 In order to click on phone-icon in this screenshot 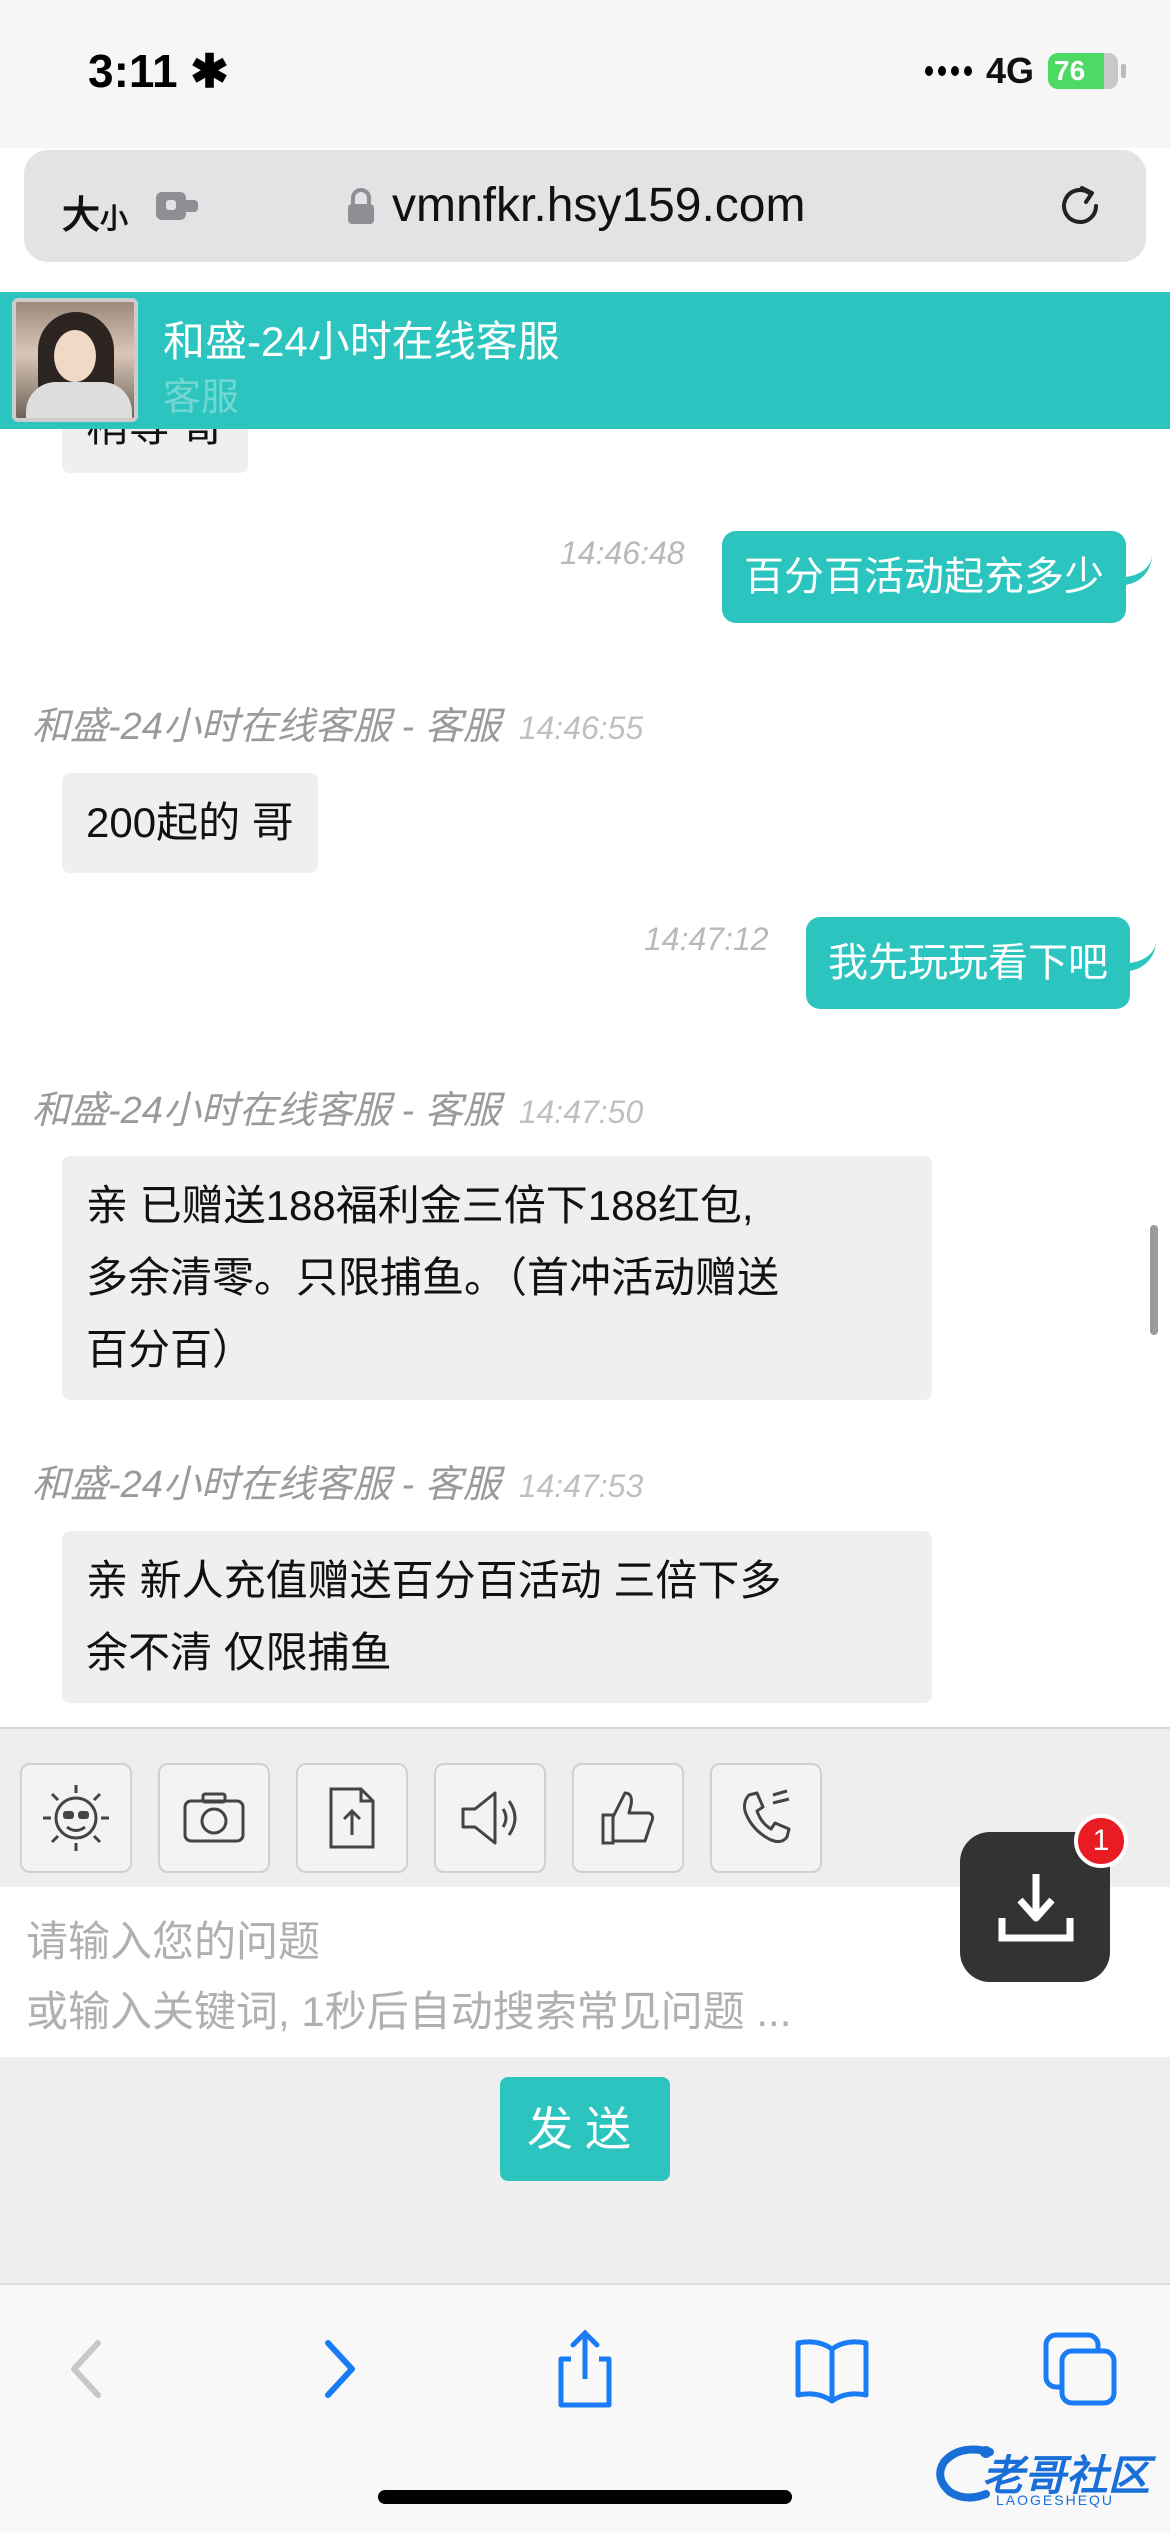, I will do `click(767, 1816)`.